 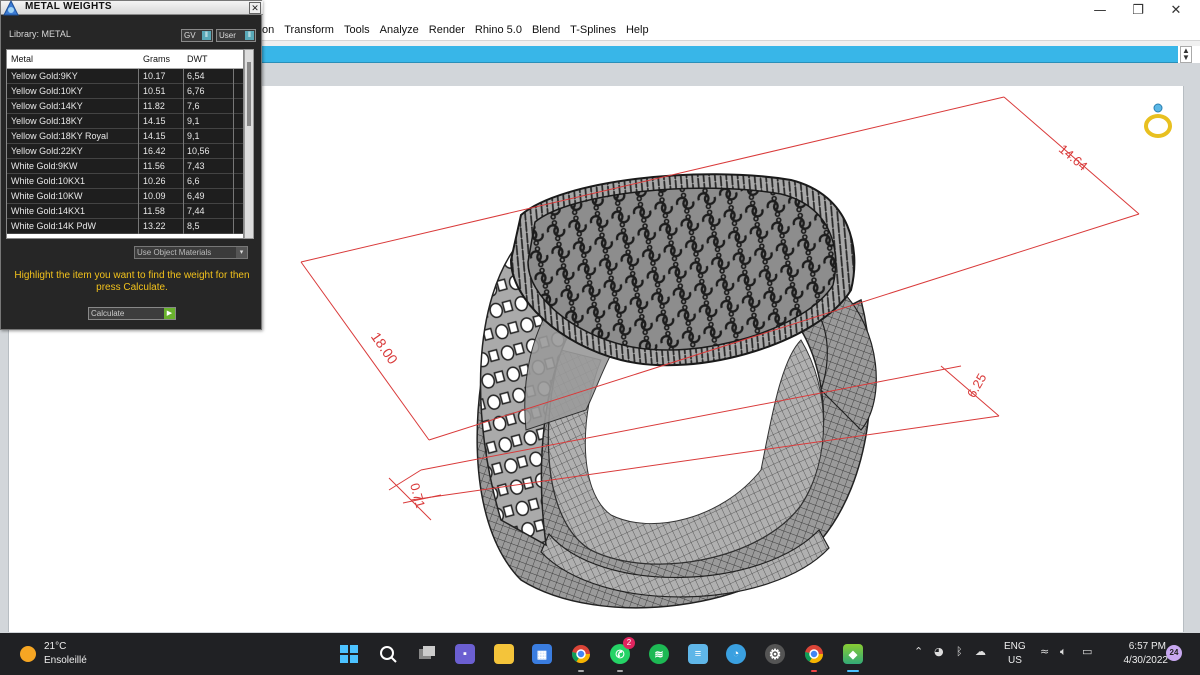 I want to click on menu-item-dimension: on, so click(x=268, y=30).